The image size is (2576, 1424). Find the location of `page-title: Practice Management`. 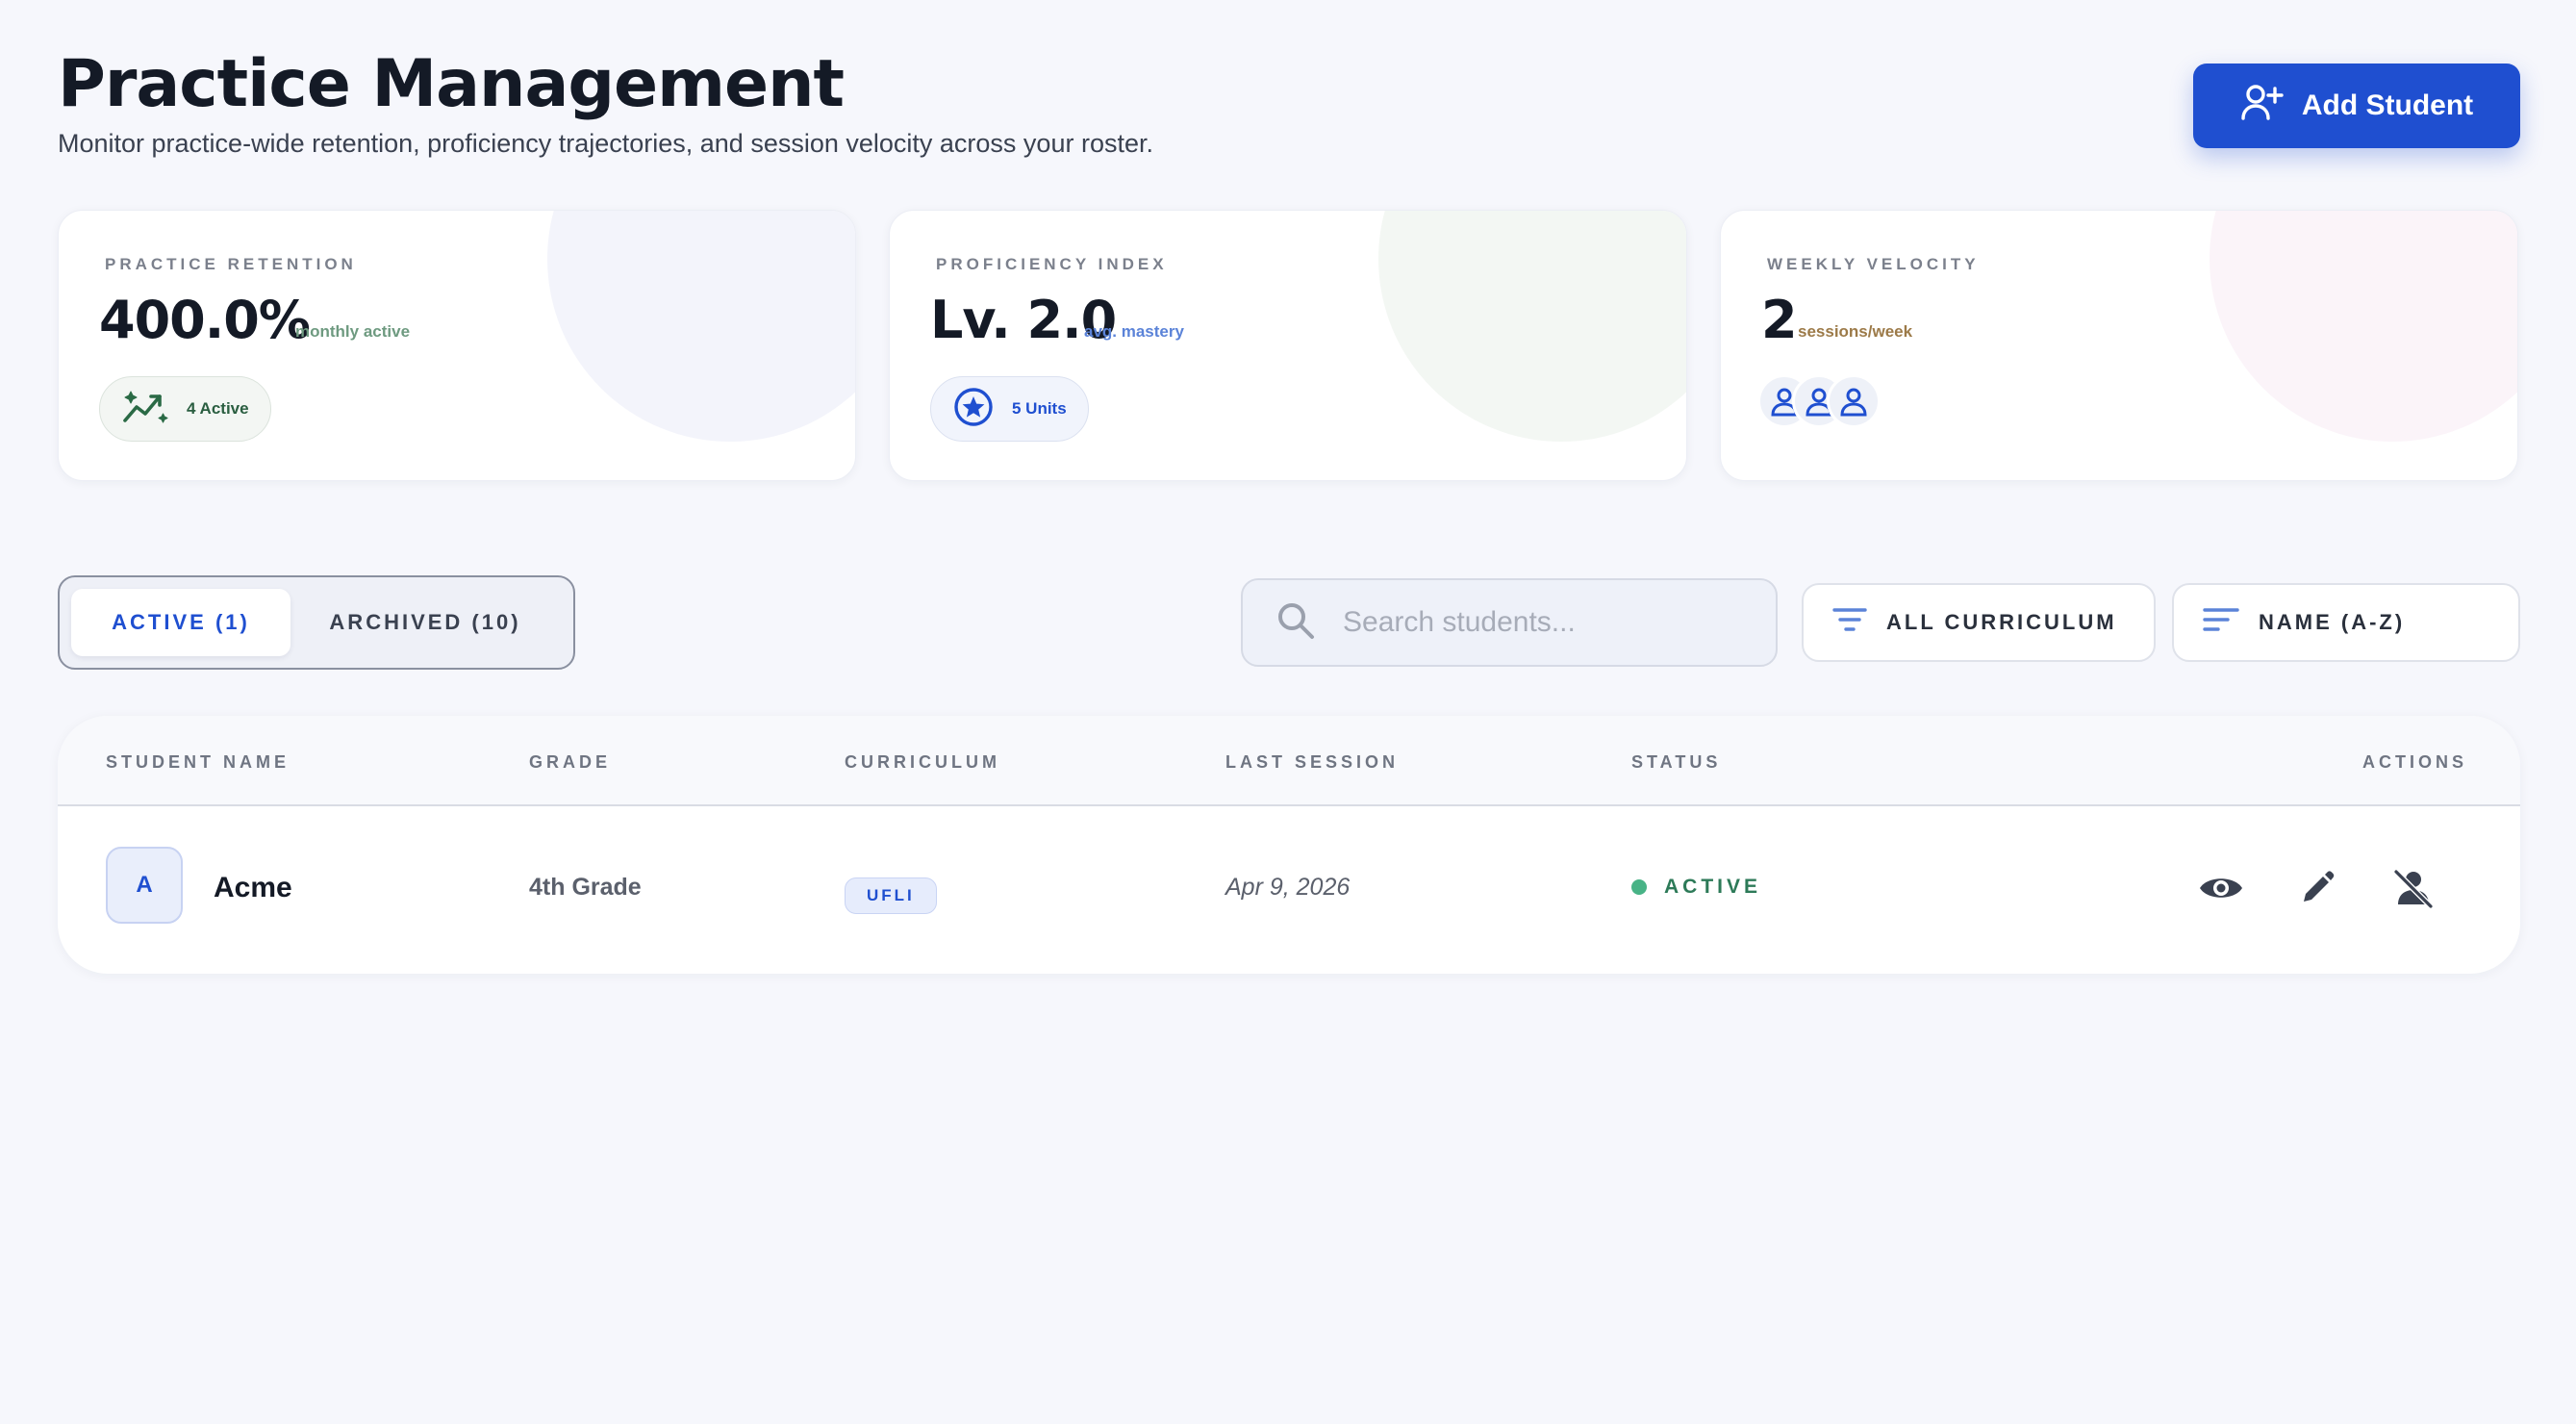

page-title: Practice Management is located at coordinates (452, 84).